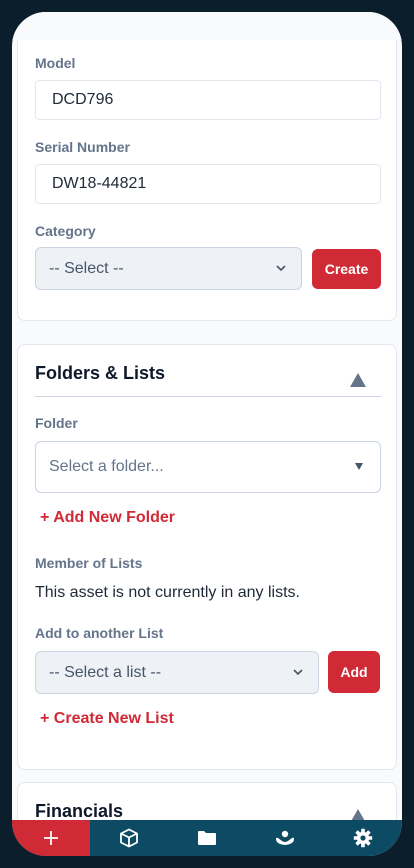 The height and width of the screenshot is (868, 414). What do you see at coordinates (359, 466) in the screenshot?
I see `dropdown-triangle-icon` at bounding box center [359, 466].